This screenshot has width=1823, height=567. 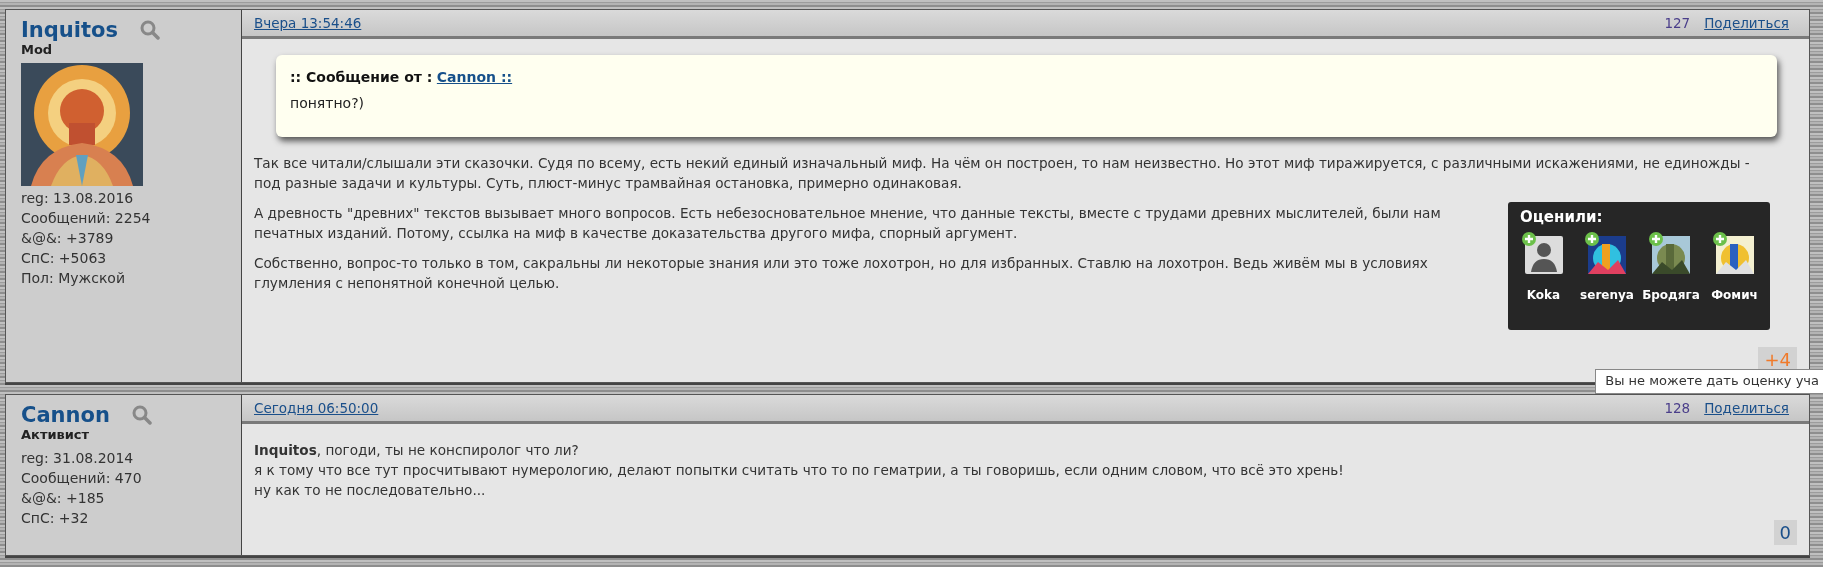 I want to click on user-stat: &@&: +3789, so click(x=68, y=238).